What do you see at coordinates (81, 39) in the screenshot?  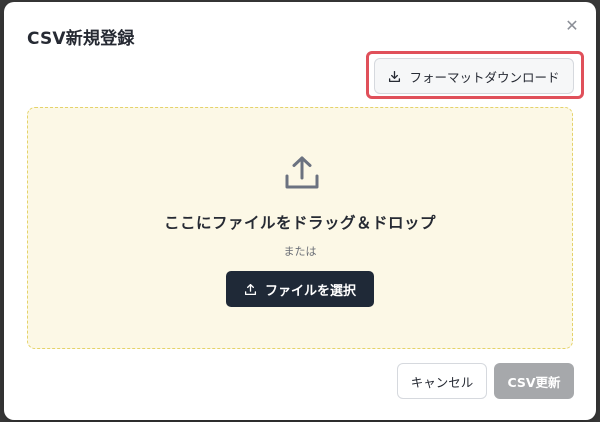 I see `dialog-title: CSV新規登録` at bounding box center [81, 39].